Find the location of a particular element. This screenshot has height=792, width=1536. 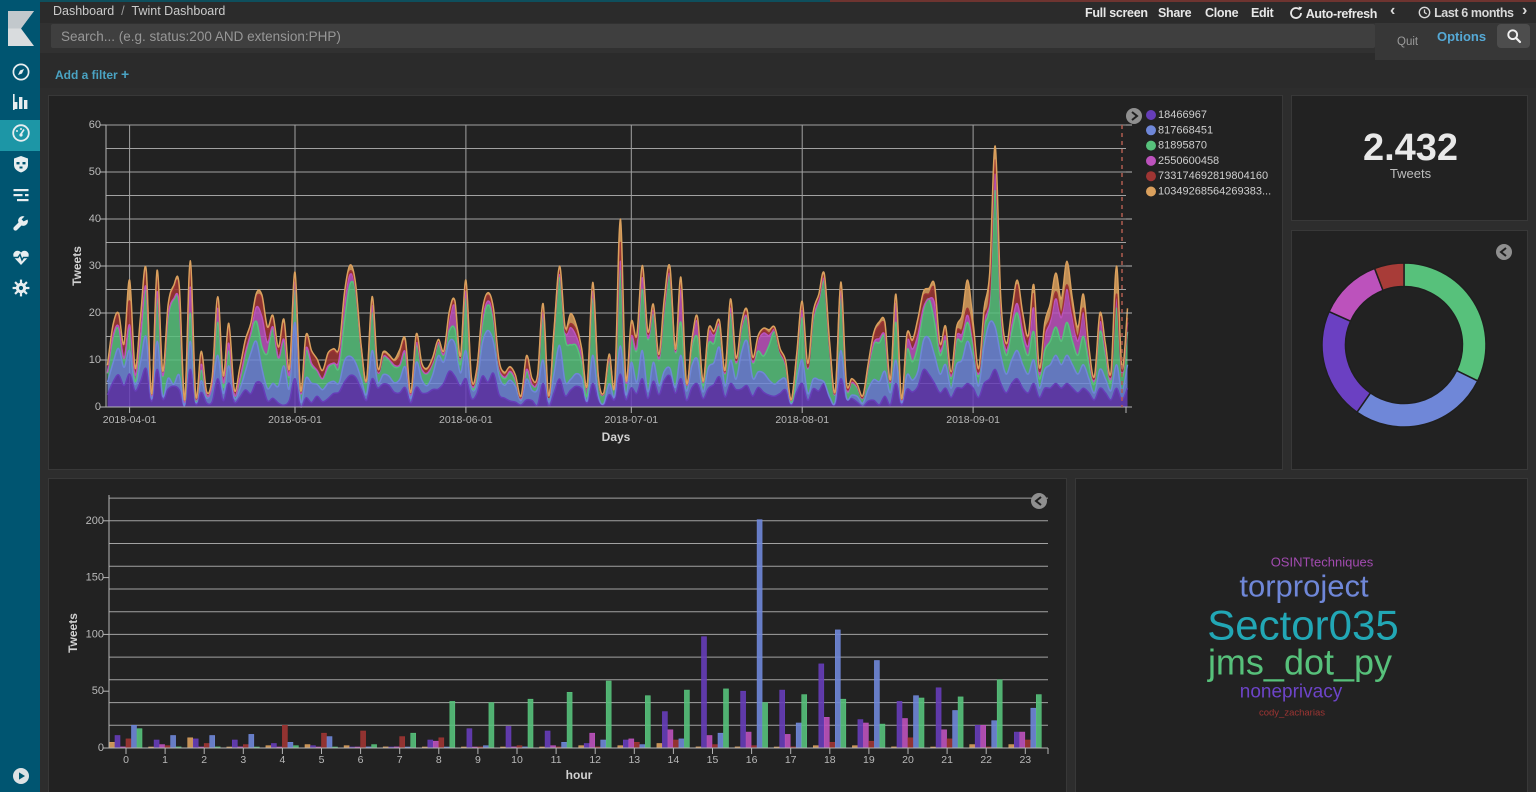

svg-text: 30 is located at coordinates (95, 266).